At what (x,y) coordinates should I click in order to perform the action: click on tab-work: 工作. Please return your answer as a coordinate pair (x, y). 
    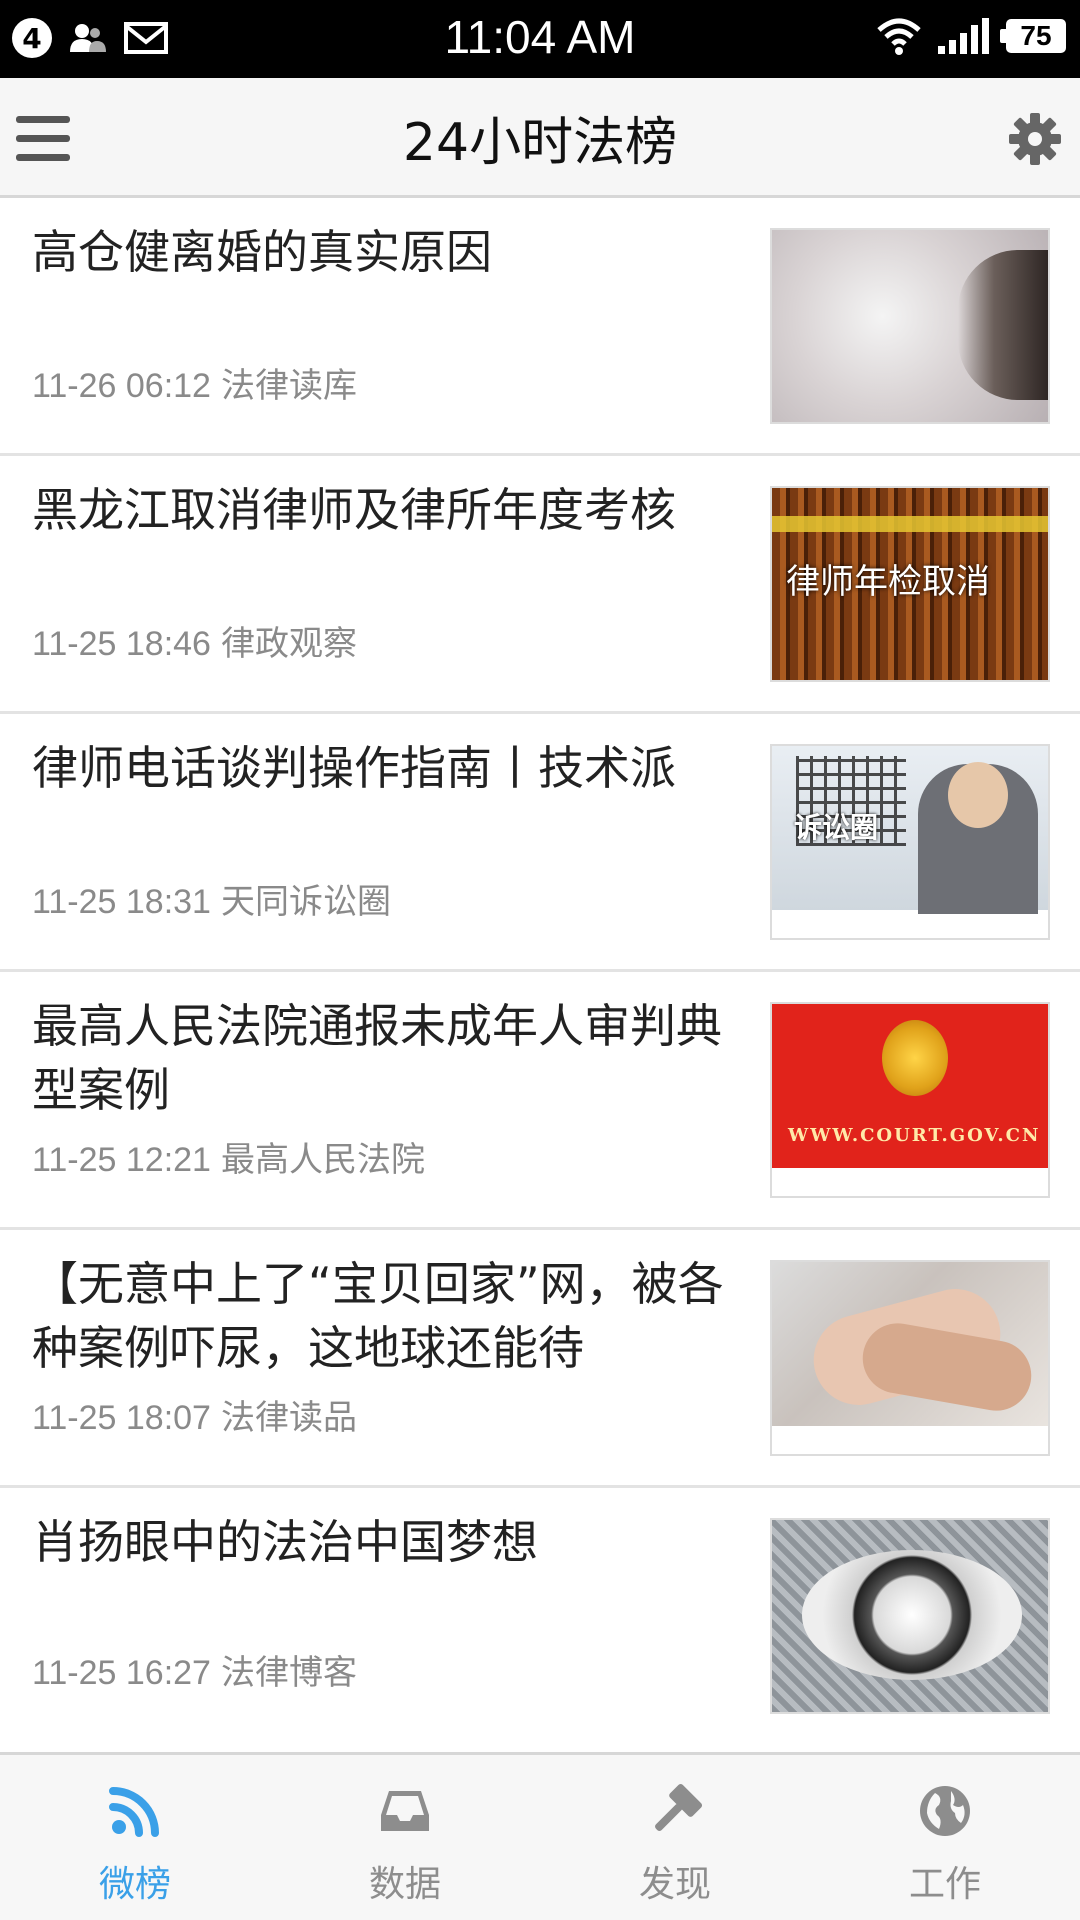
    Looking at the image, I should click on (945, 1837).